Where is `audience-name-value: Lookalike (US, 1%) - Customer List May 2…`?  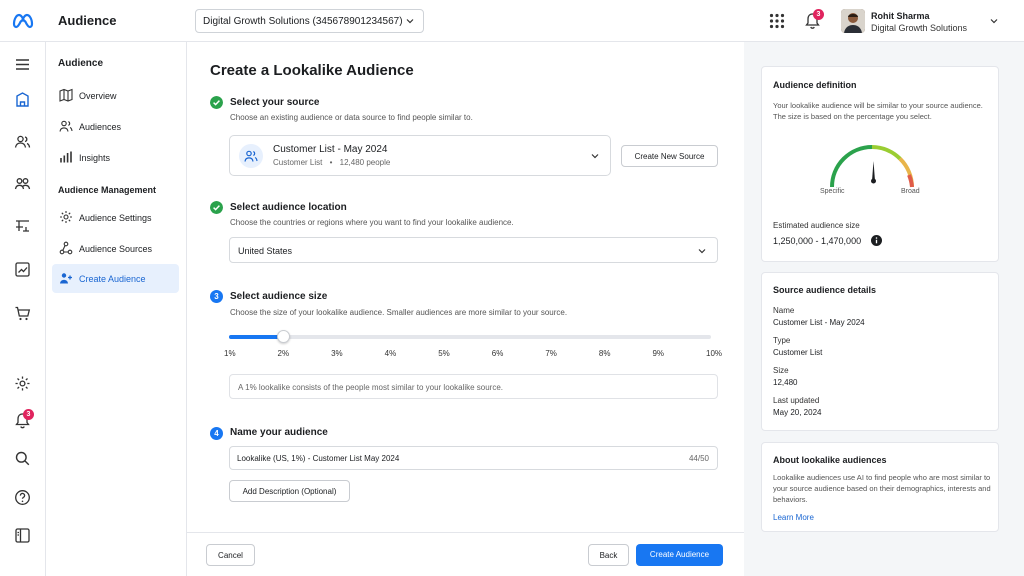 audience-name-value: Lookalike (US, 1%) - Customer List May 2… is located at coordinates (318, 458).